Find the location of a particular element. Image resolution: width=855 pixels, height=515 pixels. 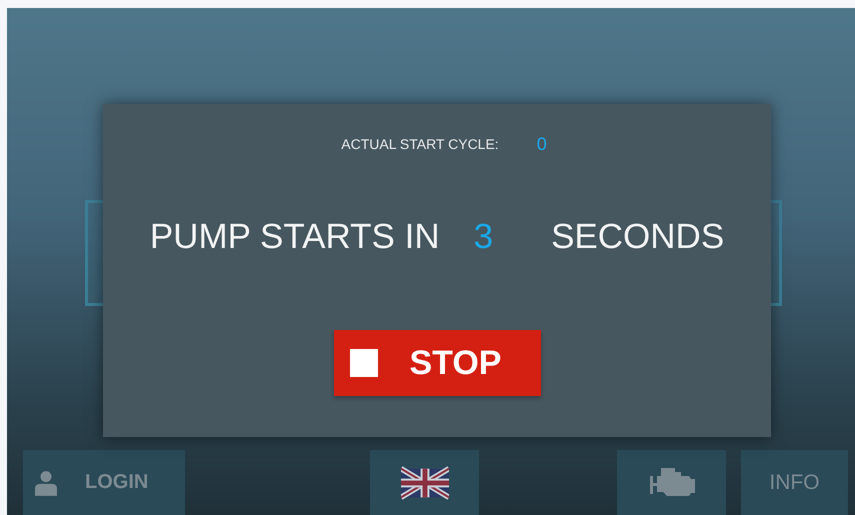

language-button is located at coordinates (424, 482).